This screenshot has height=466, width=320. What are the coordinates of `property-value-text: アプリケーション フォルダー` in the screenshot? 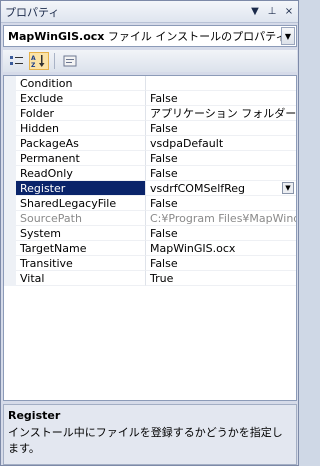 It's located at (223, 113).